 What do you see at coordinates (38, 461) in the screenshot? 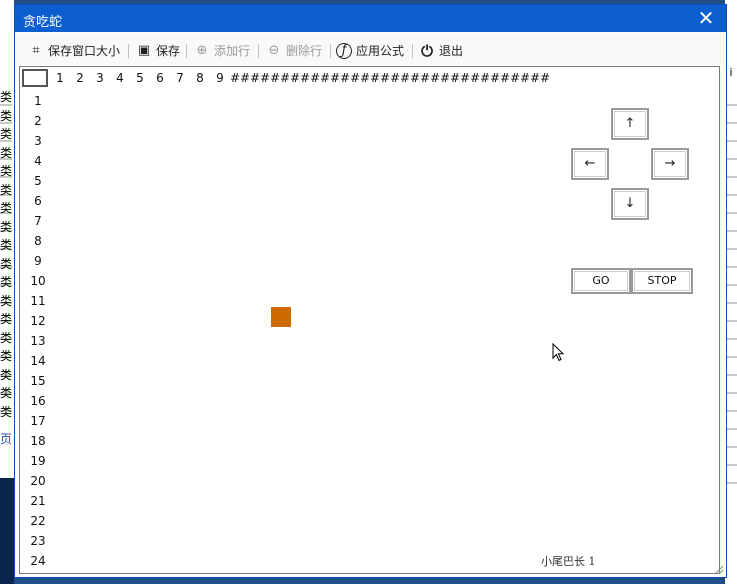
I see `row-header: 19` at bounding box center [38, 461].